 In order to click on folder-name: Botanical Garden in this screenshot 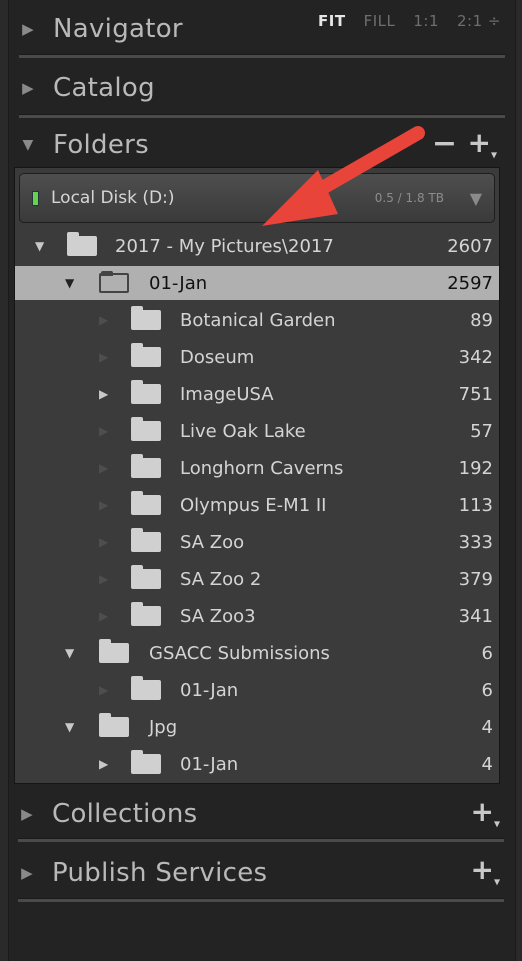, I will do `click(258, 320)`.